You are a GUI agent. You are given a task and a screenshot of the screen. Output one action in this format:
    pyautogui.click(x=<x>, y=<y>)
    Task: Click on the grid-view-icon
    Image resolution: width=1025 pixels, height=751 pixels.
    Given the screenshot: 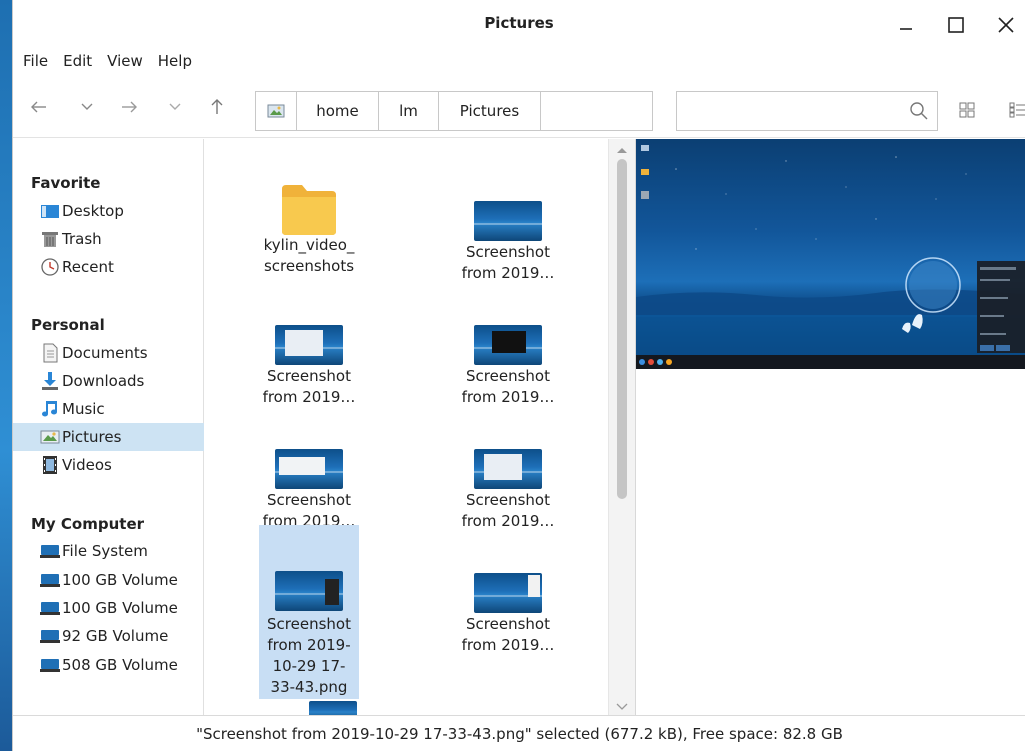 What is the action you would take?
    pyautogui.click(x=967, y=110)
    